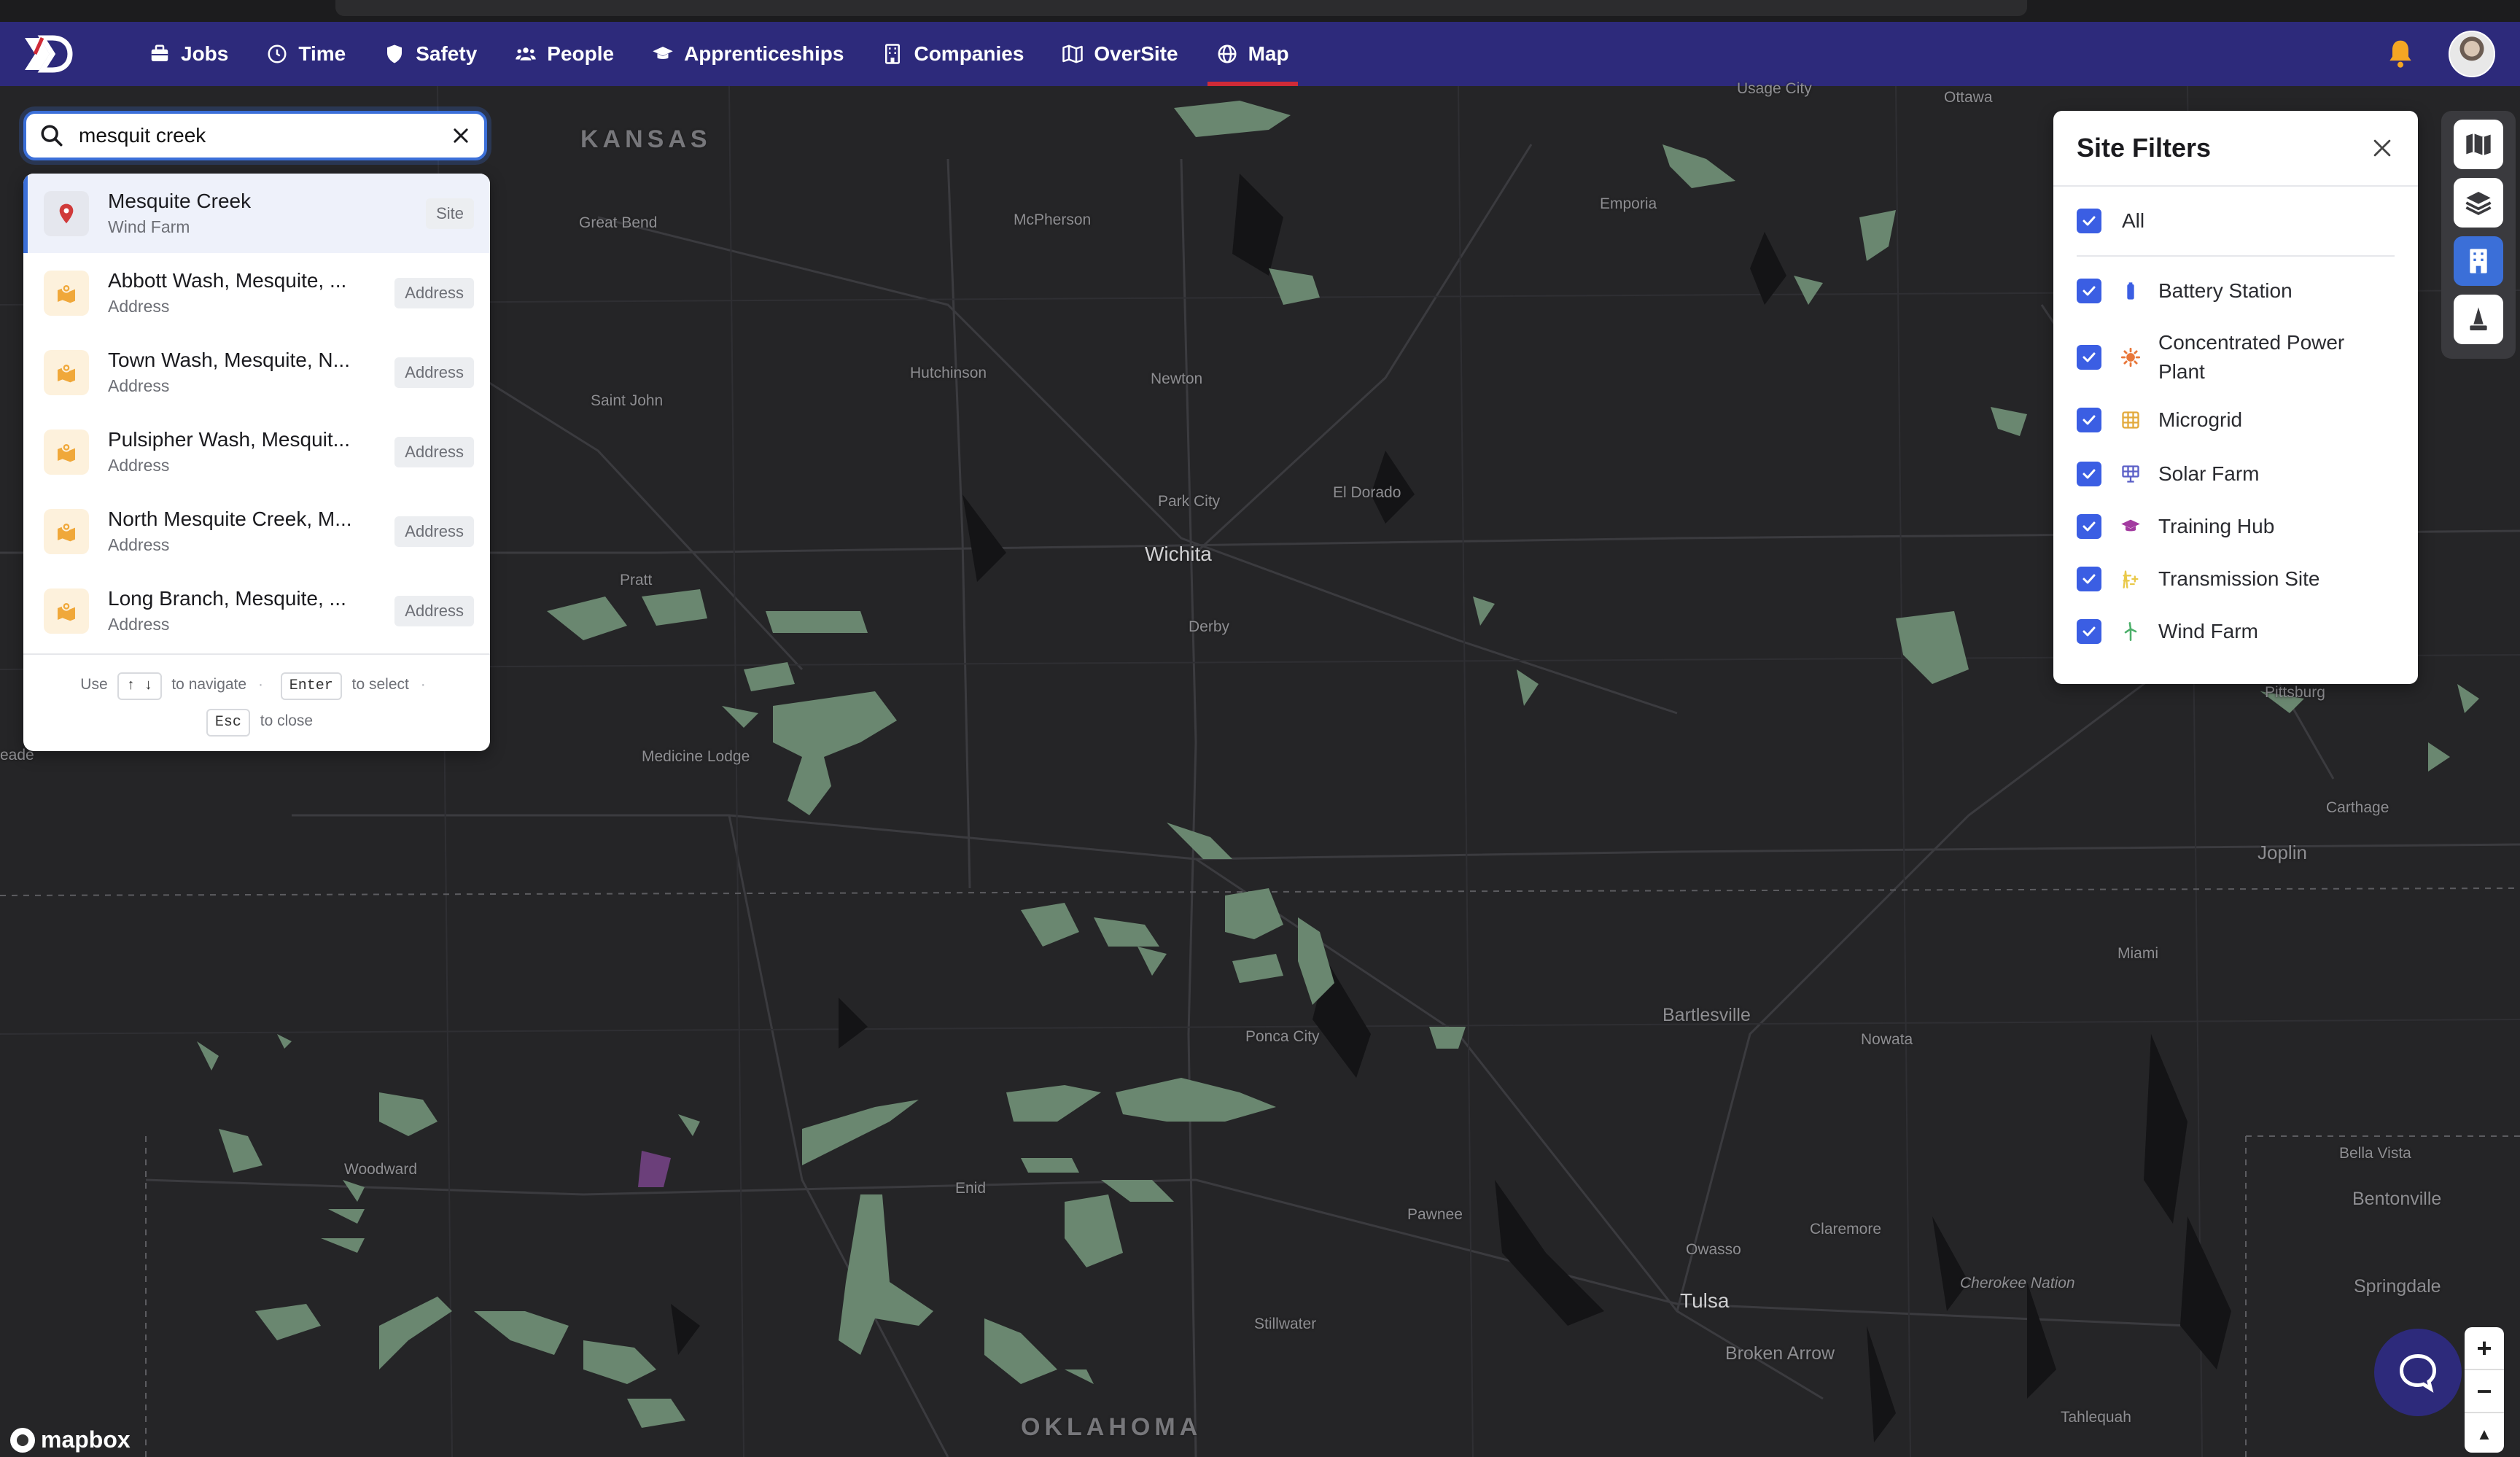 Image resolution: width=2520 pixels, height=1457 pixels. Describe the element at coordinates (2236, 256) in the screenshot. I see `divider` at that location.